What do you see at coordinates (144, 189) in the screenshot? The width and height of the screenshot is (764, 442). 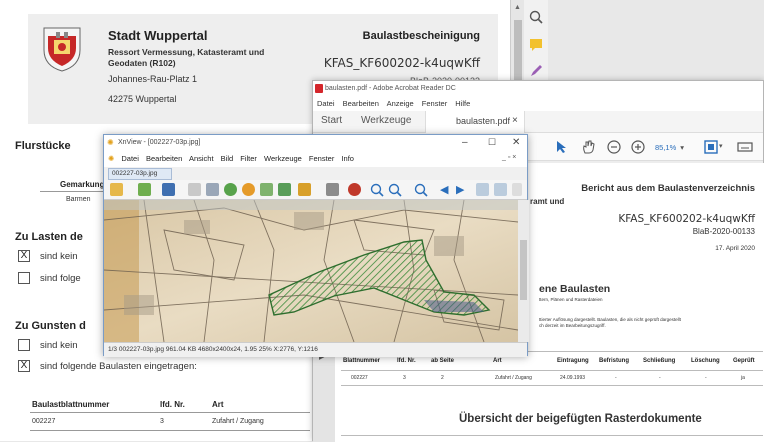 I see `open-folder-icon` at bounding box center [144, 189].